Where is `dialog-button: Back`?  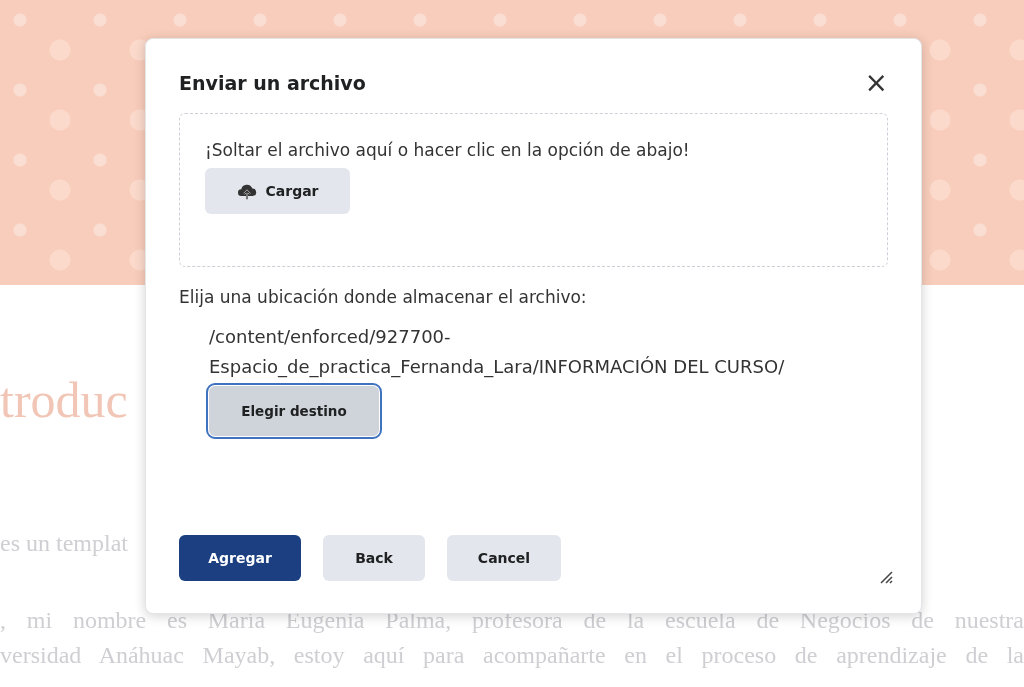
dialog-button: Back is located at coordinates (374, 558).